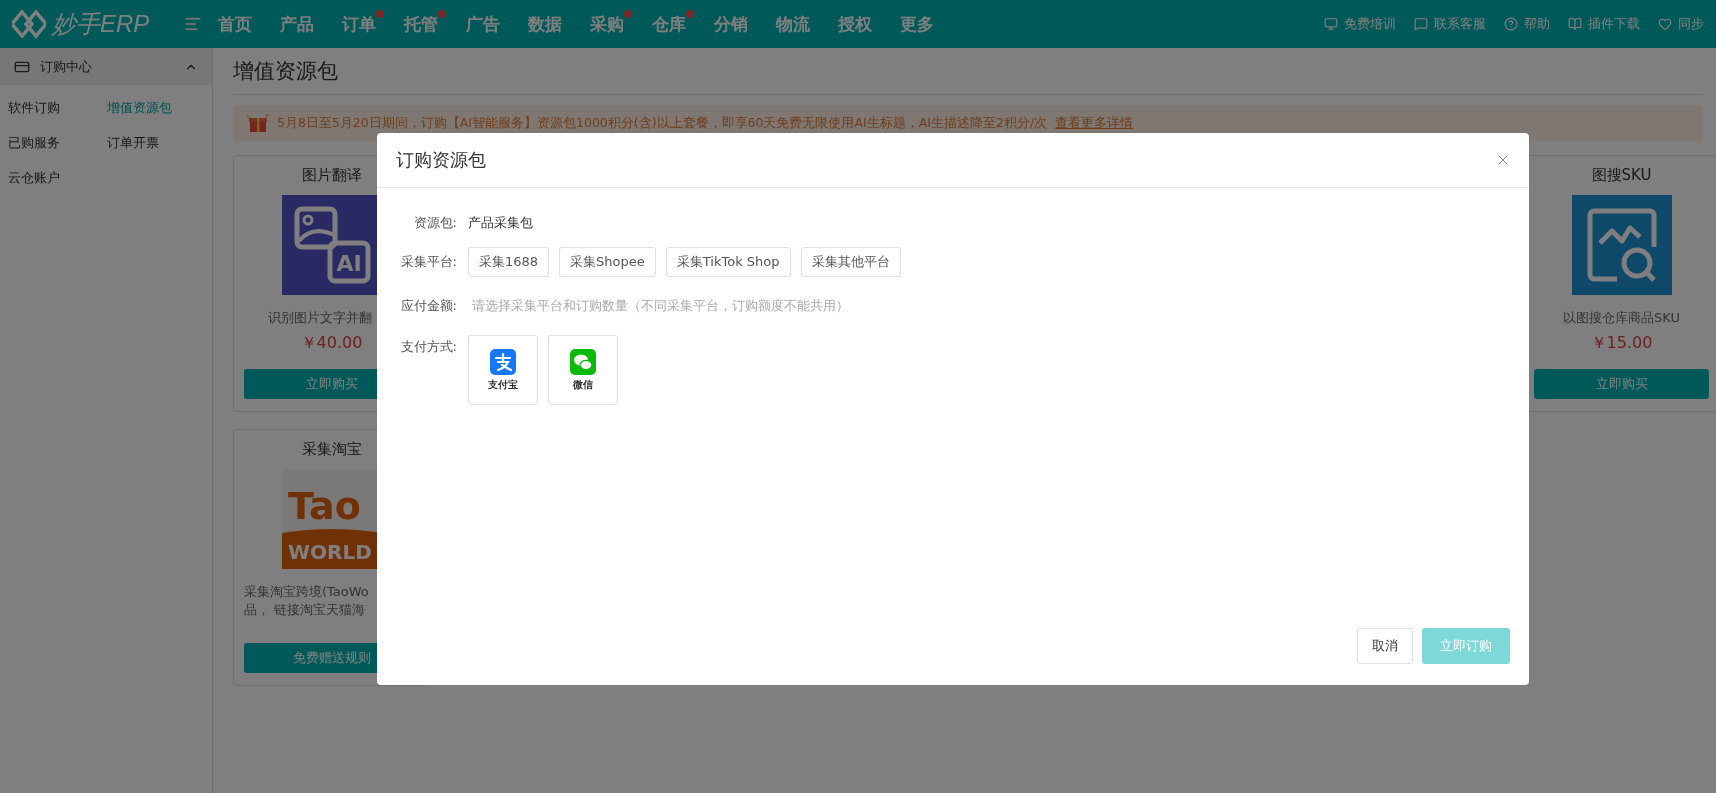  What do you see at coordinates (683, 24) in the screenshot?
I see `nav-item: 仓库` at bounding box center [683, 24].